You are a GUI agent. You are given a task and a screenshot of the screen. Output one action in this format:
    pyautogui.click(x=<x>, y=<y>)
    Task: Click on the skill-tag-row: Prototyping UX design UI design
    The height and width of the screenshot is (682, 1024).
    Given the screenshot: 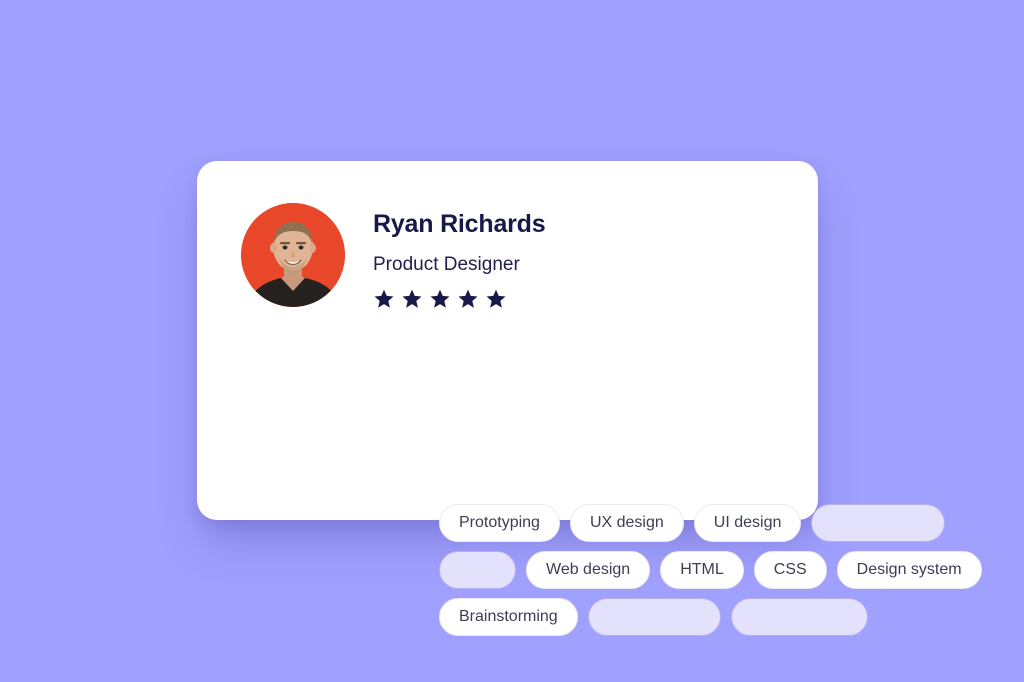 What is the action you would take?
    pyautogui.click(x=711, y=523)
    